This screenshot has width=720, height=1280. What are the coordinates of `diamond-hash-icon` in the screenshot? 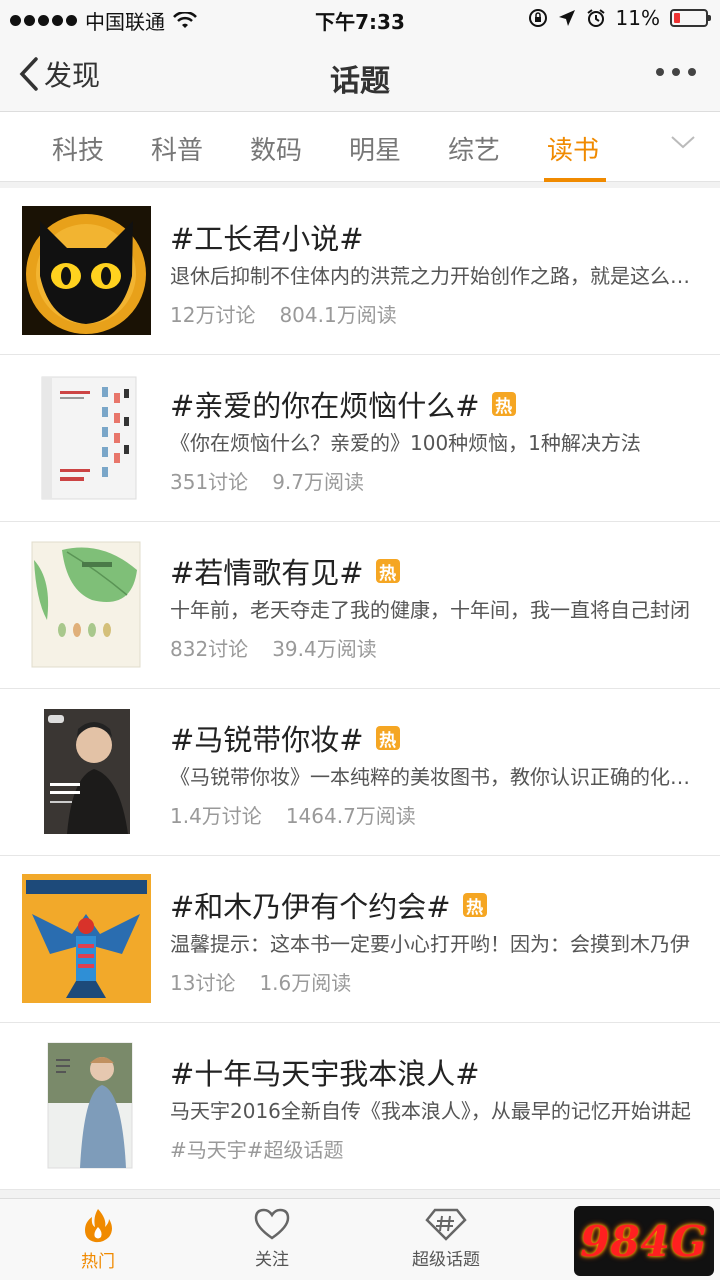 It's located at (446, 1224).